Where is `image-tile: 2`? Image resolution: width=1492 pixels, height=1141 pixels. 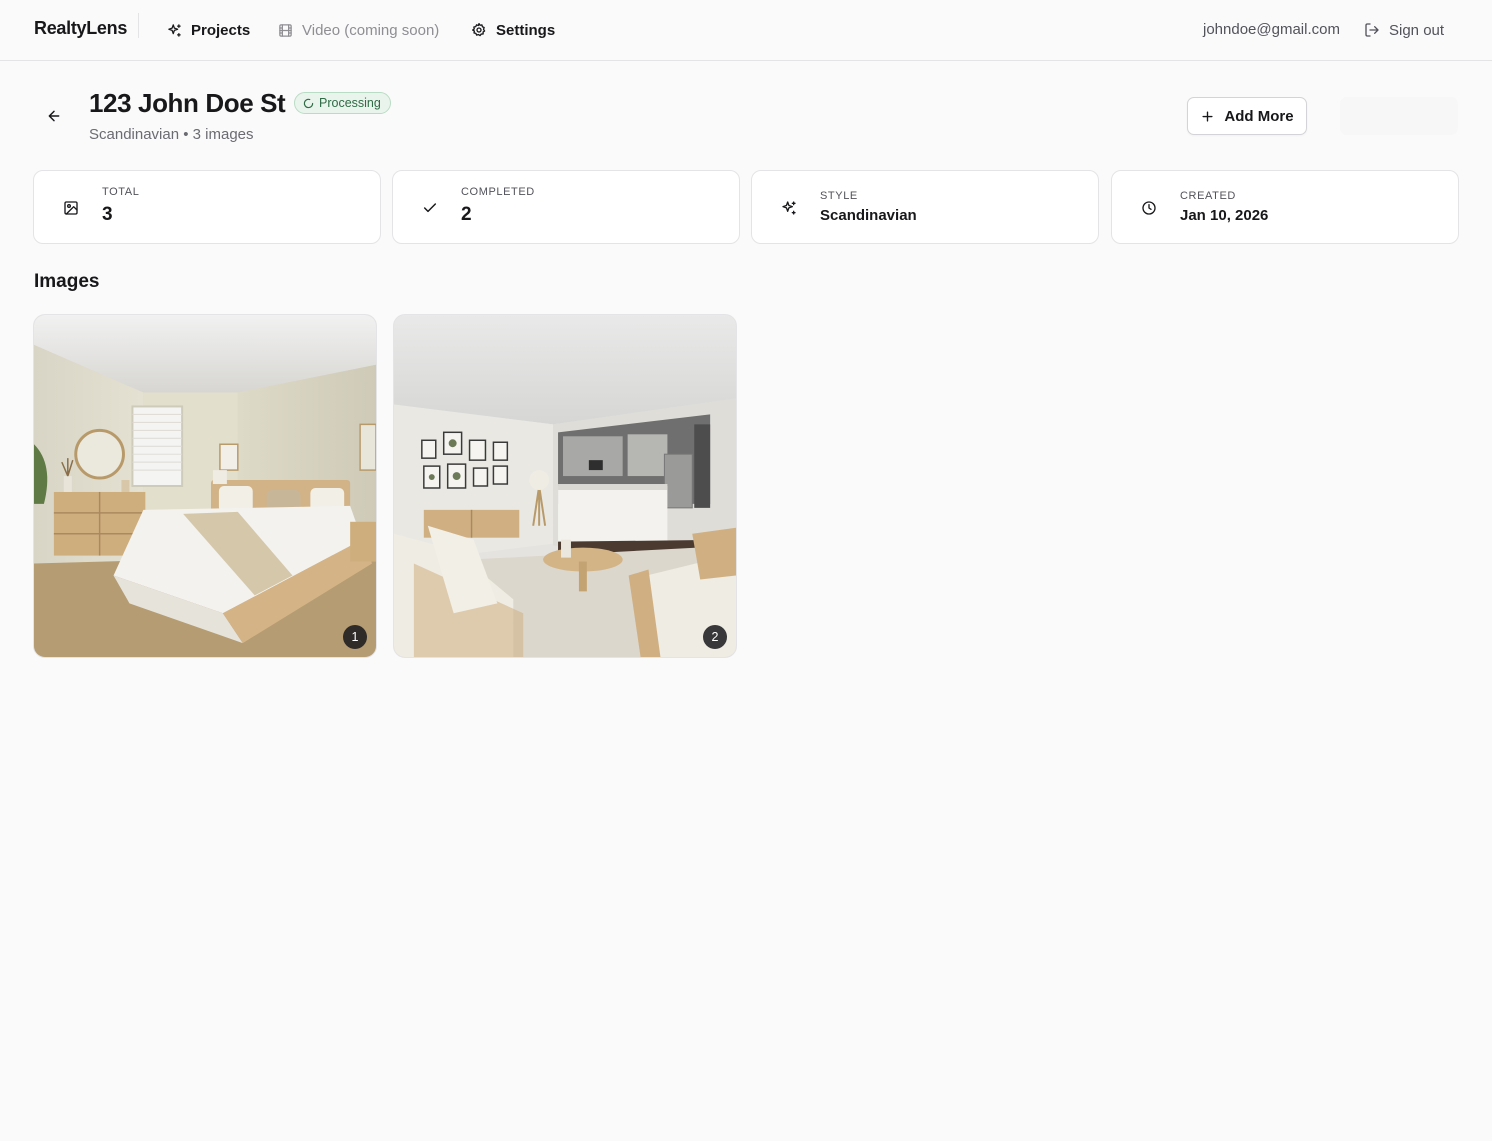 image-tile: 2 is located at coordinates (565, 486).